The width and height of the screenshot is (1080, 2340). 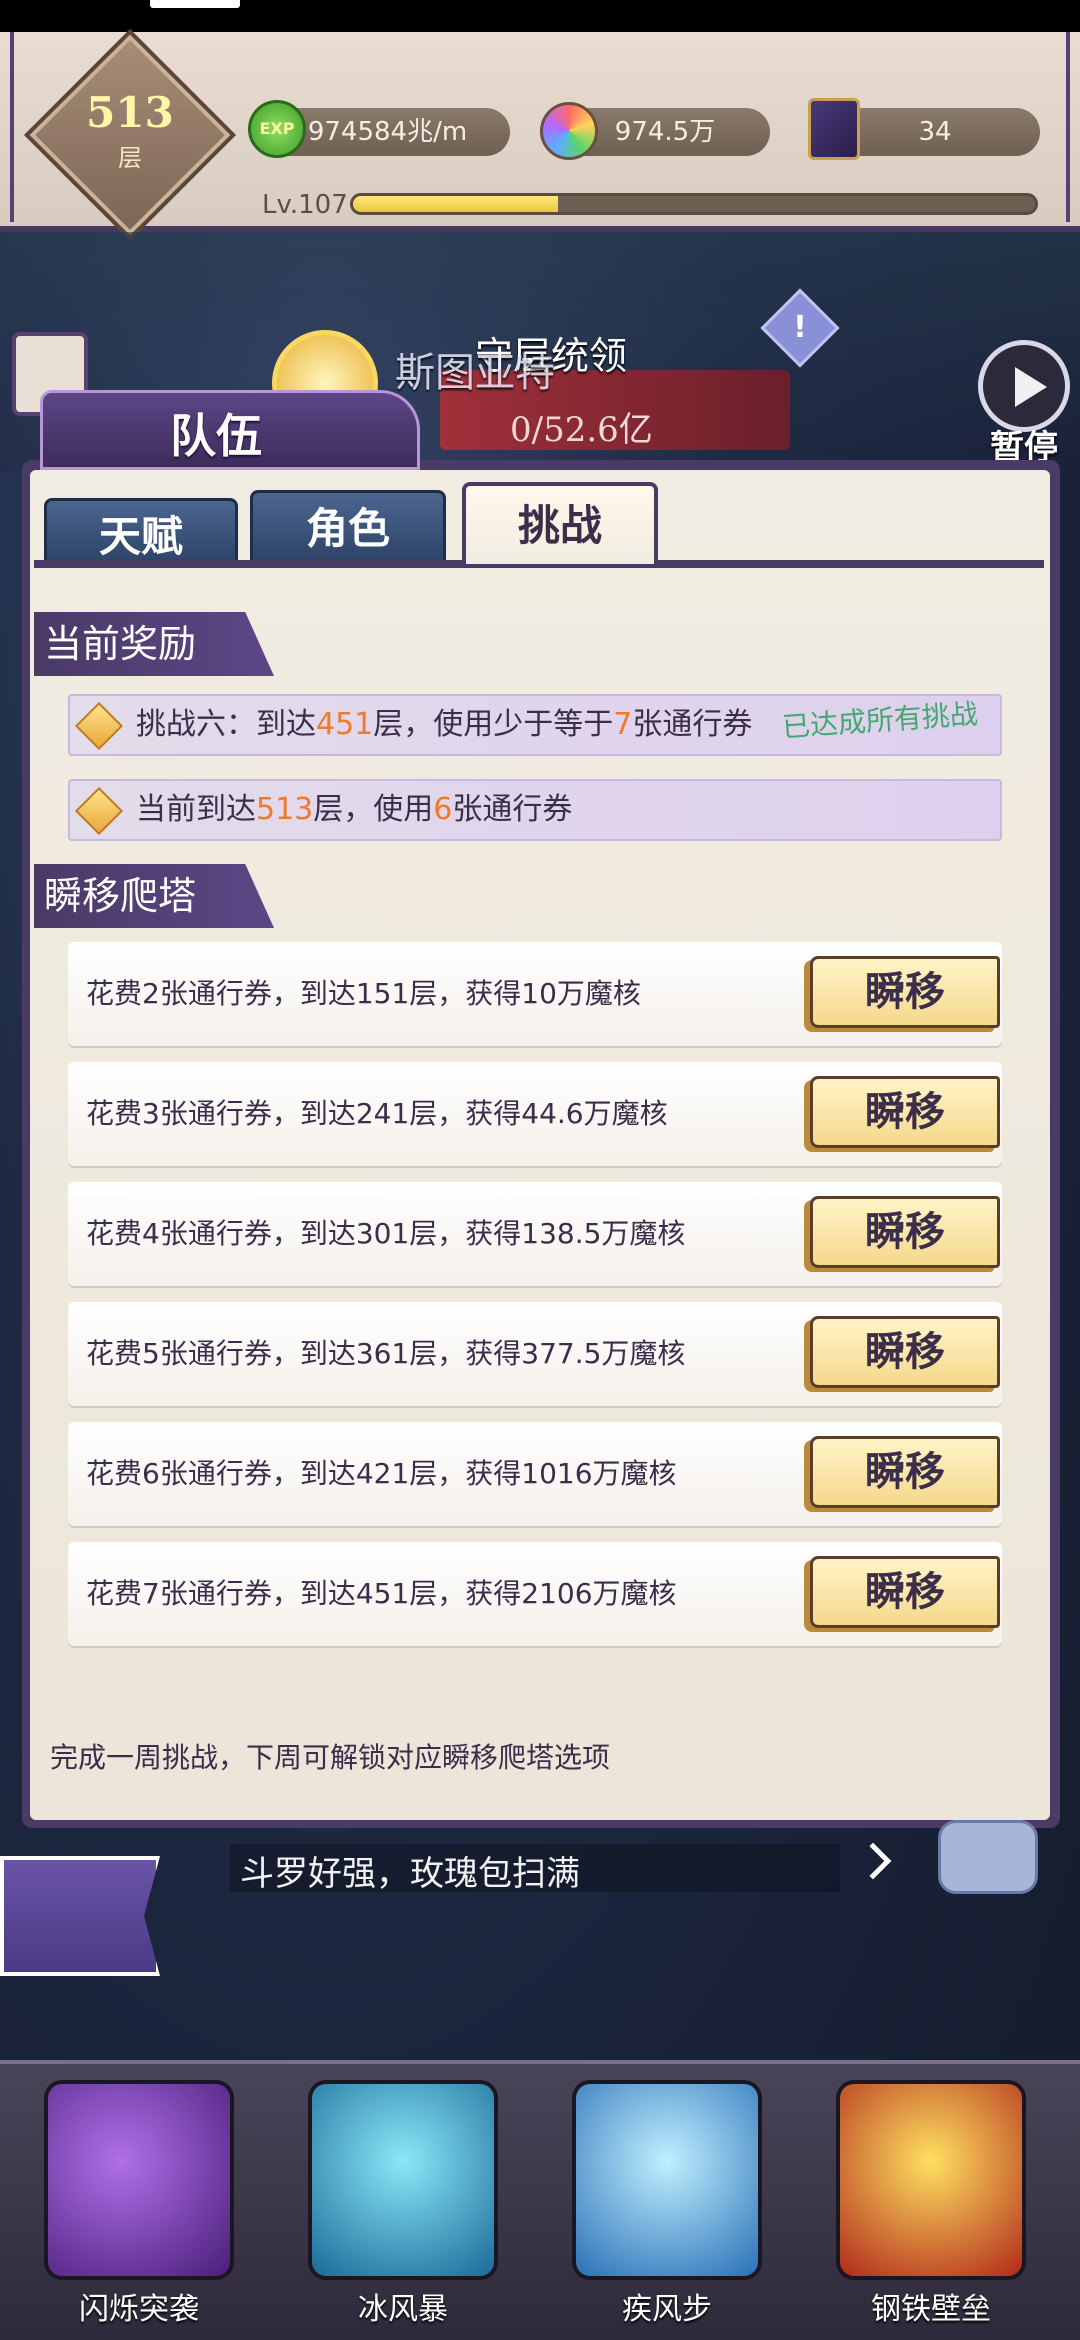 I want to click on reward-floor: 451, so click(x=345, y=724).